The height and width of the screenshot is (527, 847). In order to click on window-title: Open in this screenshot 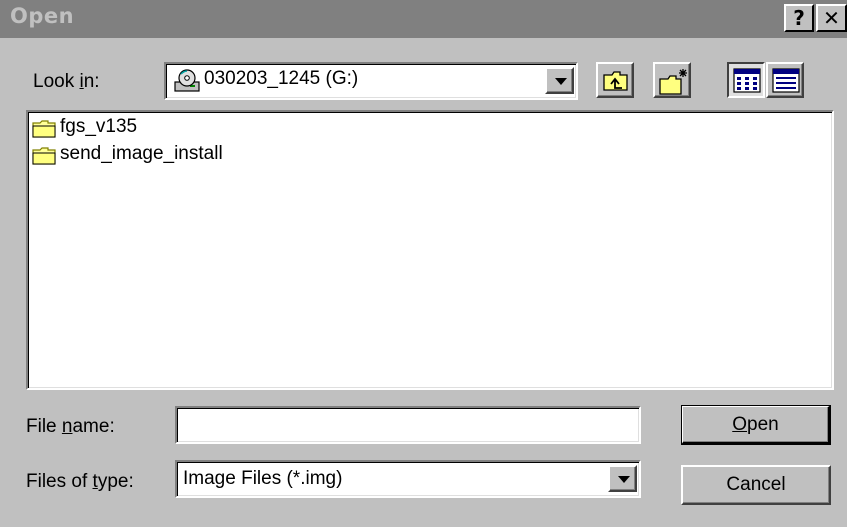, I will do `click(42, 16)`.